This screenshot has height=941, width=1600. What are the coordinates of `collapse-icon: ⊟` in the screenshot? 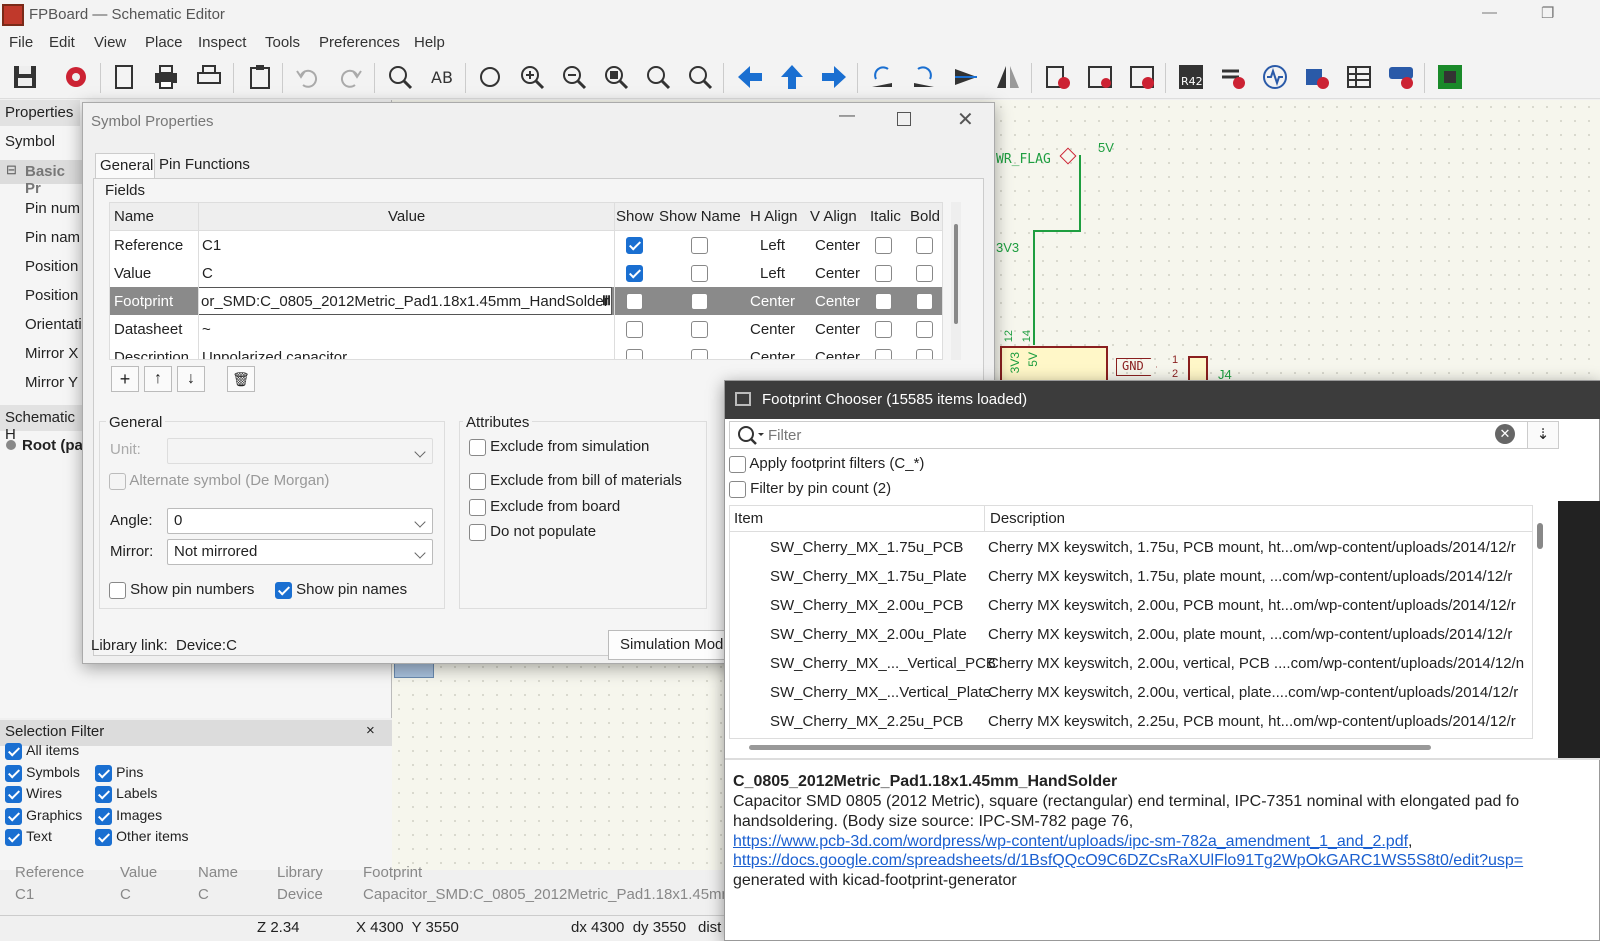 It's located at (11, 170).